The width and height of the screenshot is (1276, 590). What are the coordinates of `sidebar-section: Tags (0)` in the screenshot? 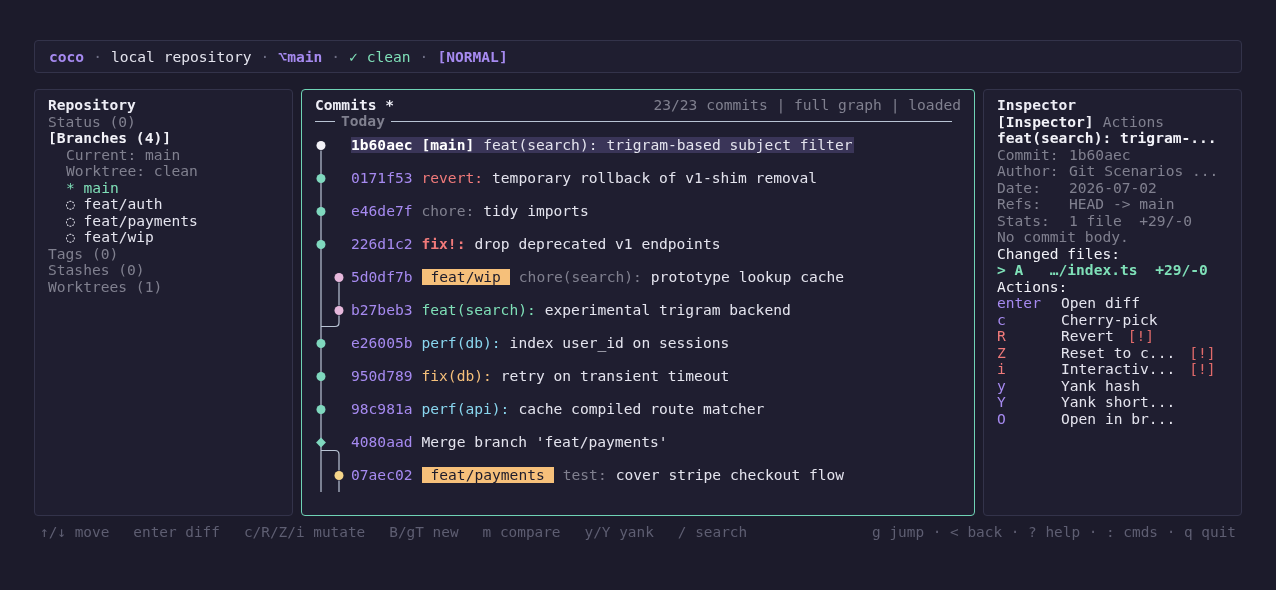 It's located at (163, 253).